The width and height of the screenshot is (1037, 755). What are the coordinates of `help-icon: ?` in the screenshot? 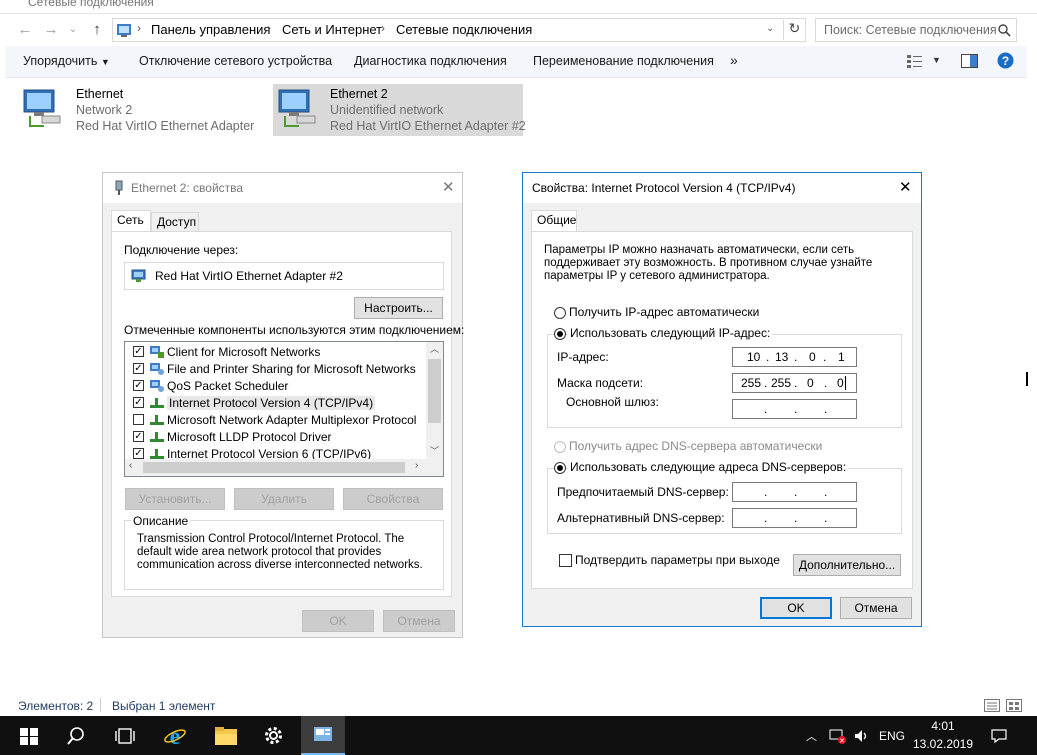 It's located at (1005, 60).